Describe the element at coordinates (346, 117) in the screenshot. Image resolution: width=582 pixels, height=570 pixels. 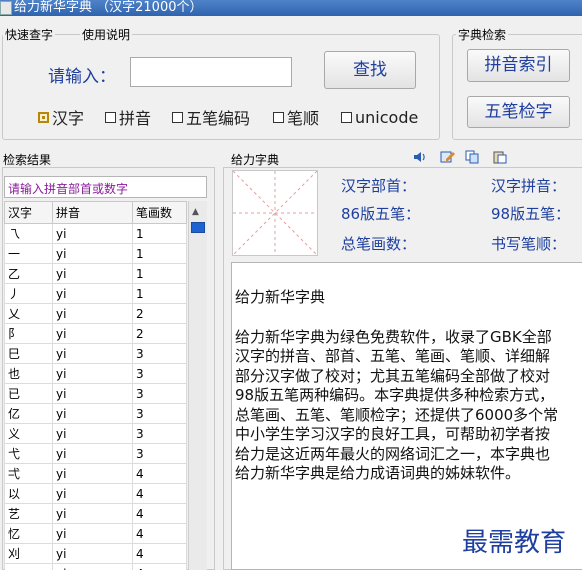
I see `mode-unicode-check` at that location.